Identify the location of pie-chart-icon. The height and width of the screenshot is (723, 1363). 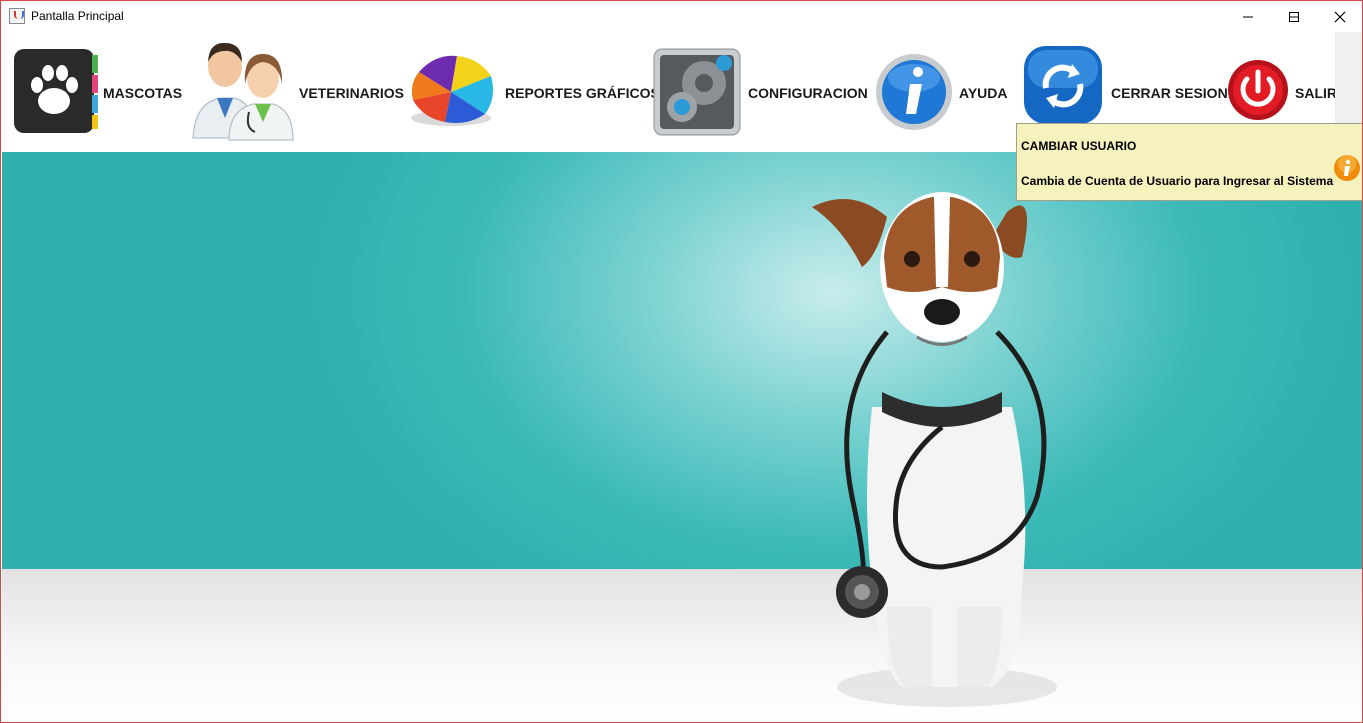
(452, 90).